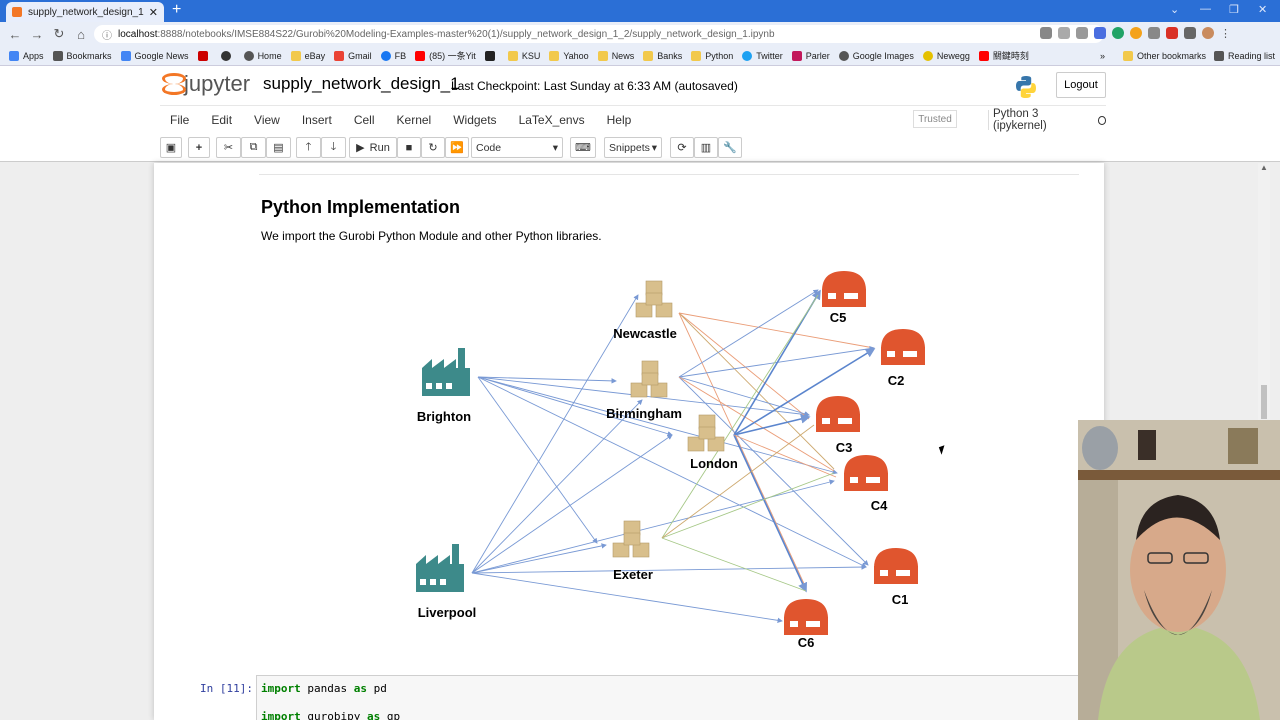 The width and height of the screenshot is (1280, 720). Describe the element at coordinates (1118, 33) in the screenshot. I see `grammarly-icon` at that location.